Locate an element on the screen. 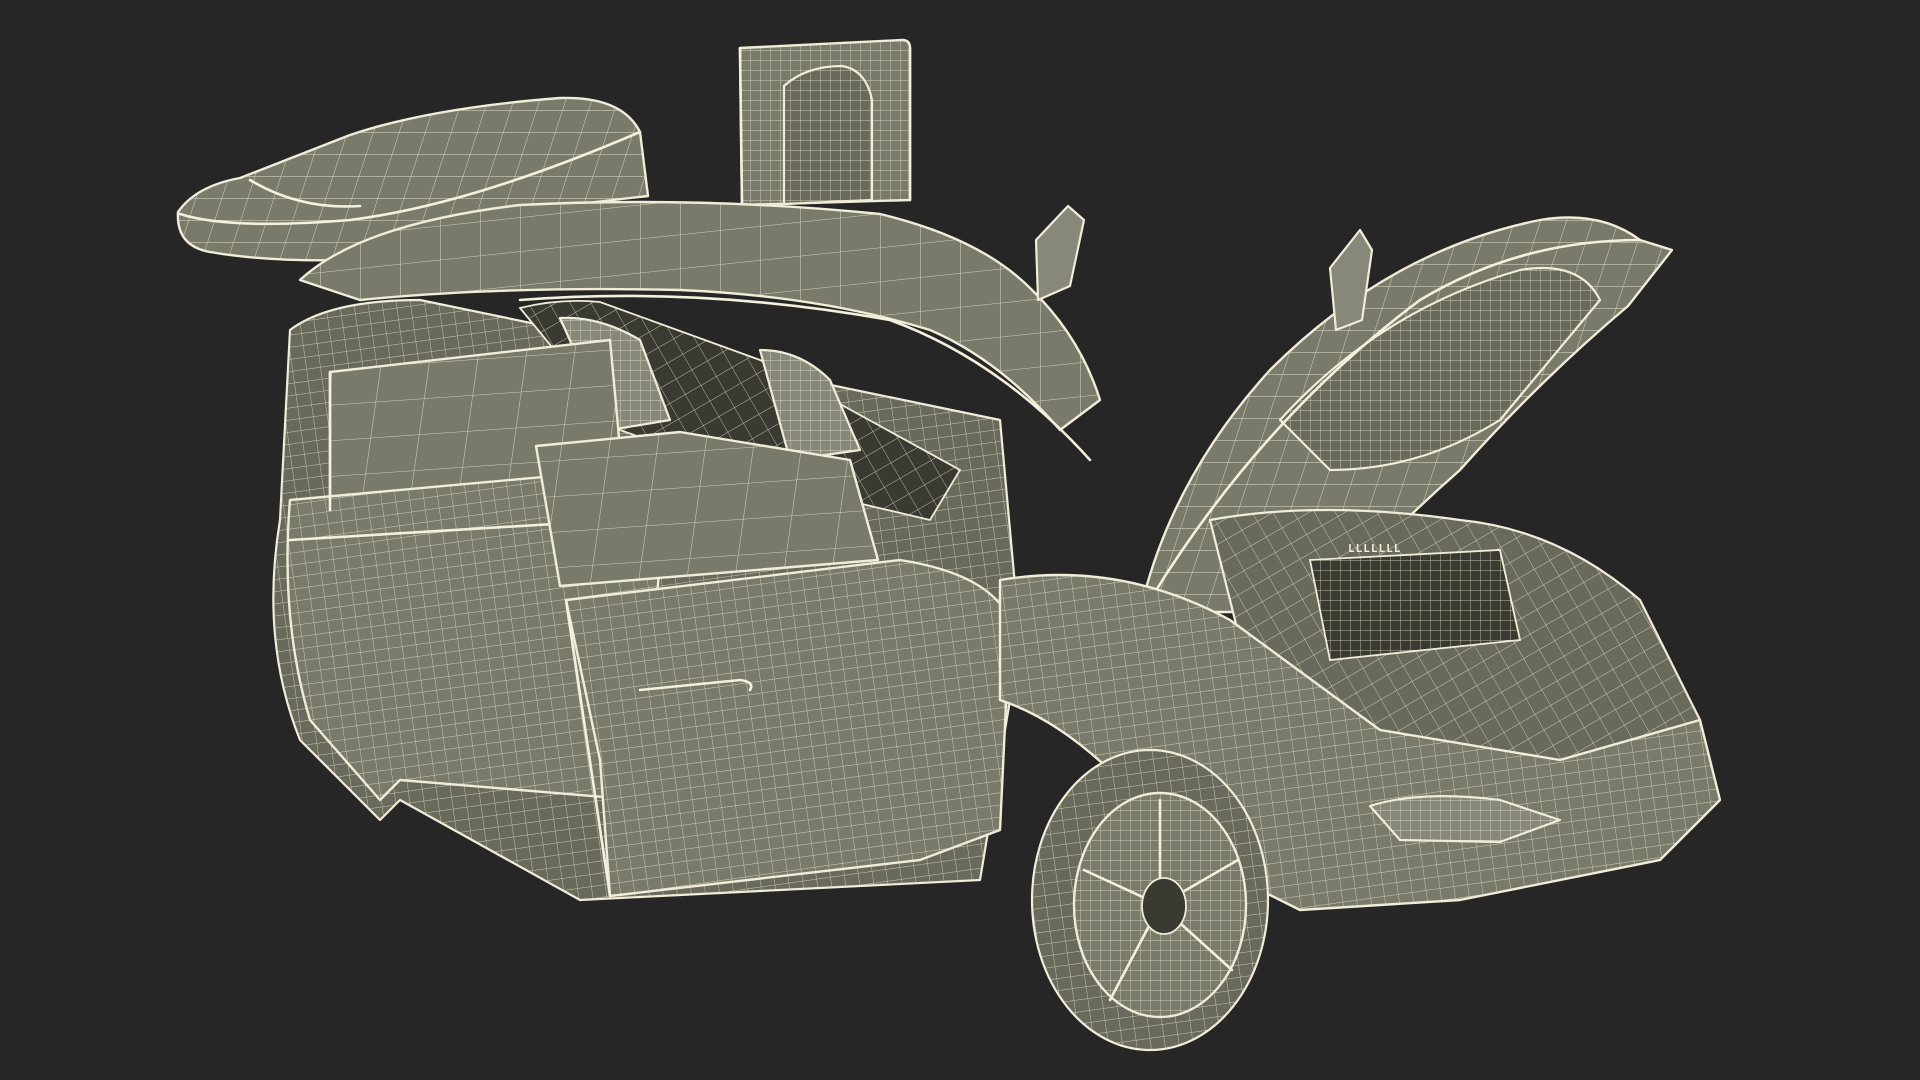 This screenshot has height=1080, width=1920. charging-station is located at coordinates (825, 122).